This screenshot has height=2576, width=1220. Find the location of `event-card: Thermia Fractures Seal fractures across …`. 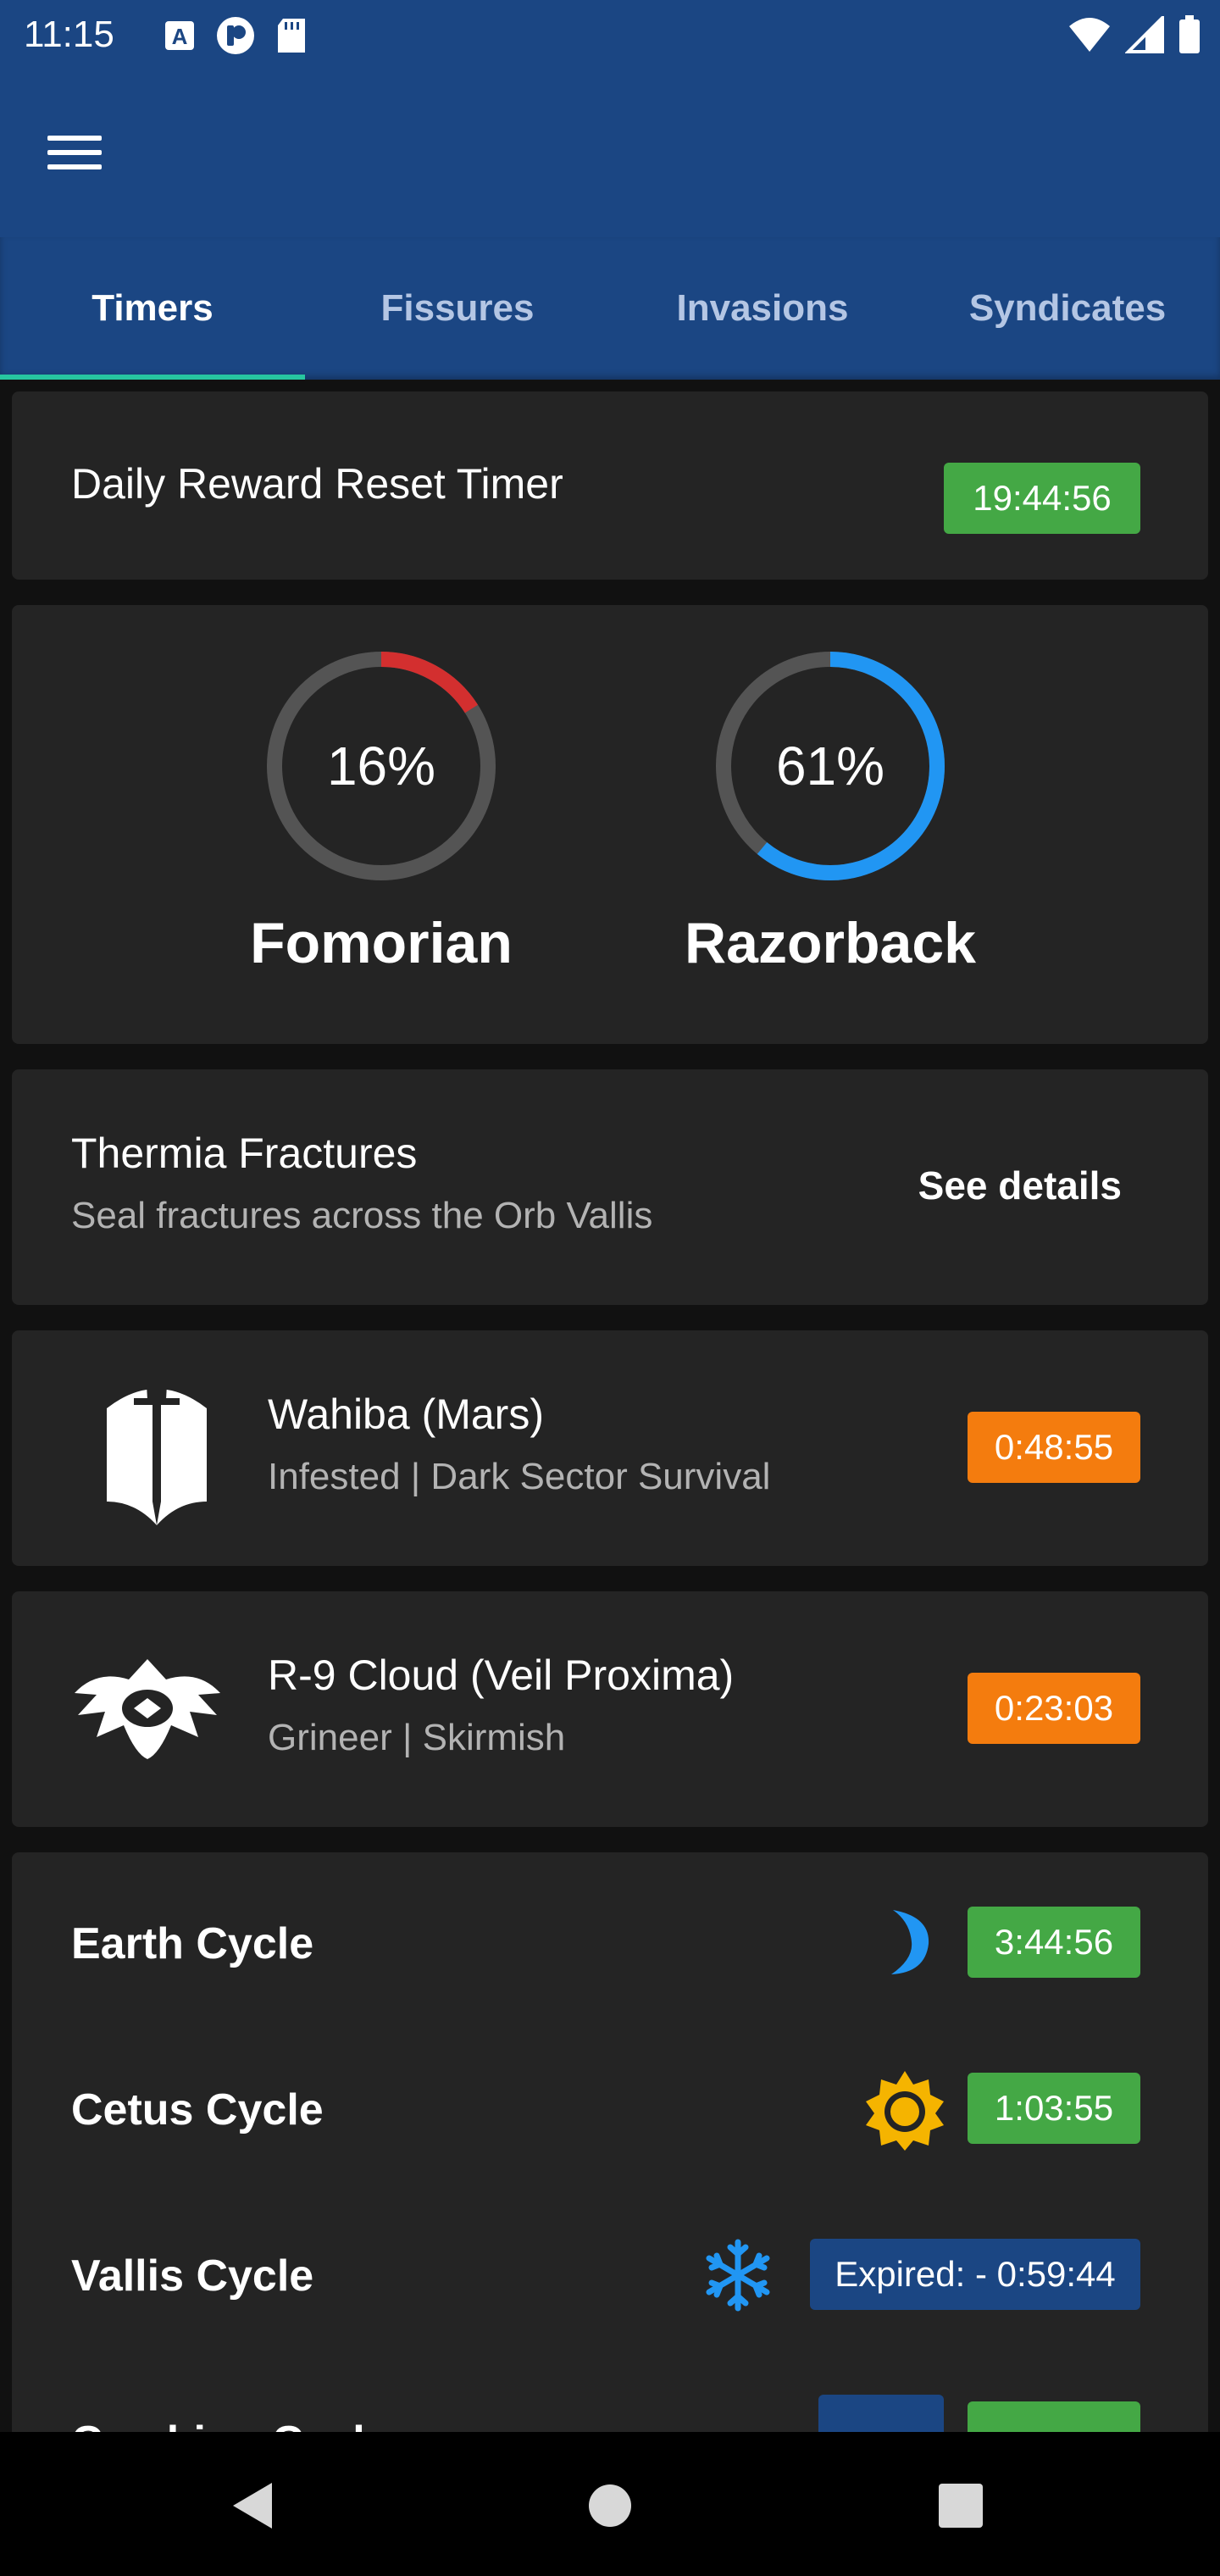

event-card: Thermia Fractures Seal fractures across … is located at coordinates (610, 1187).